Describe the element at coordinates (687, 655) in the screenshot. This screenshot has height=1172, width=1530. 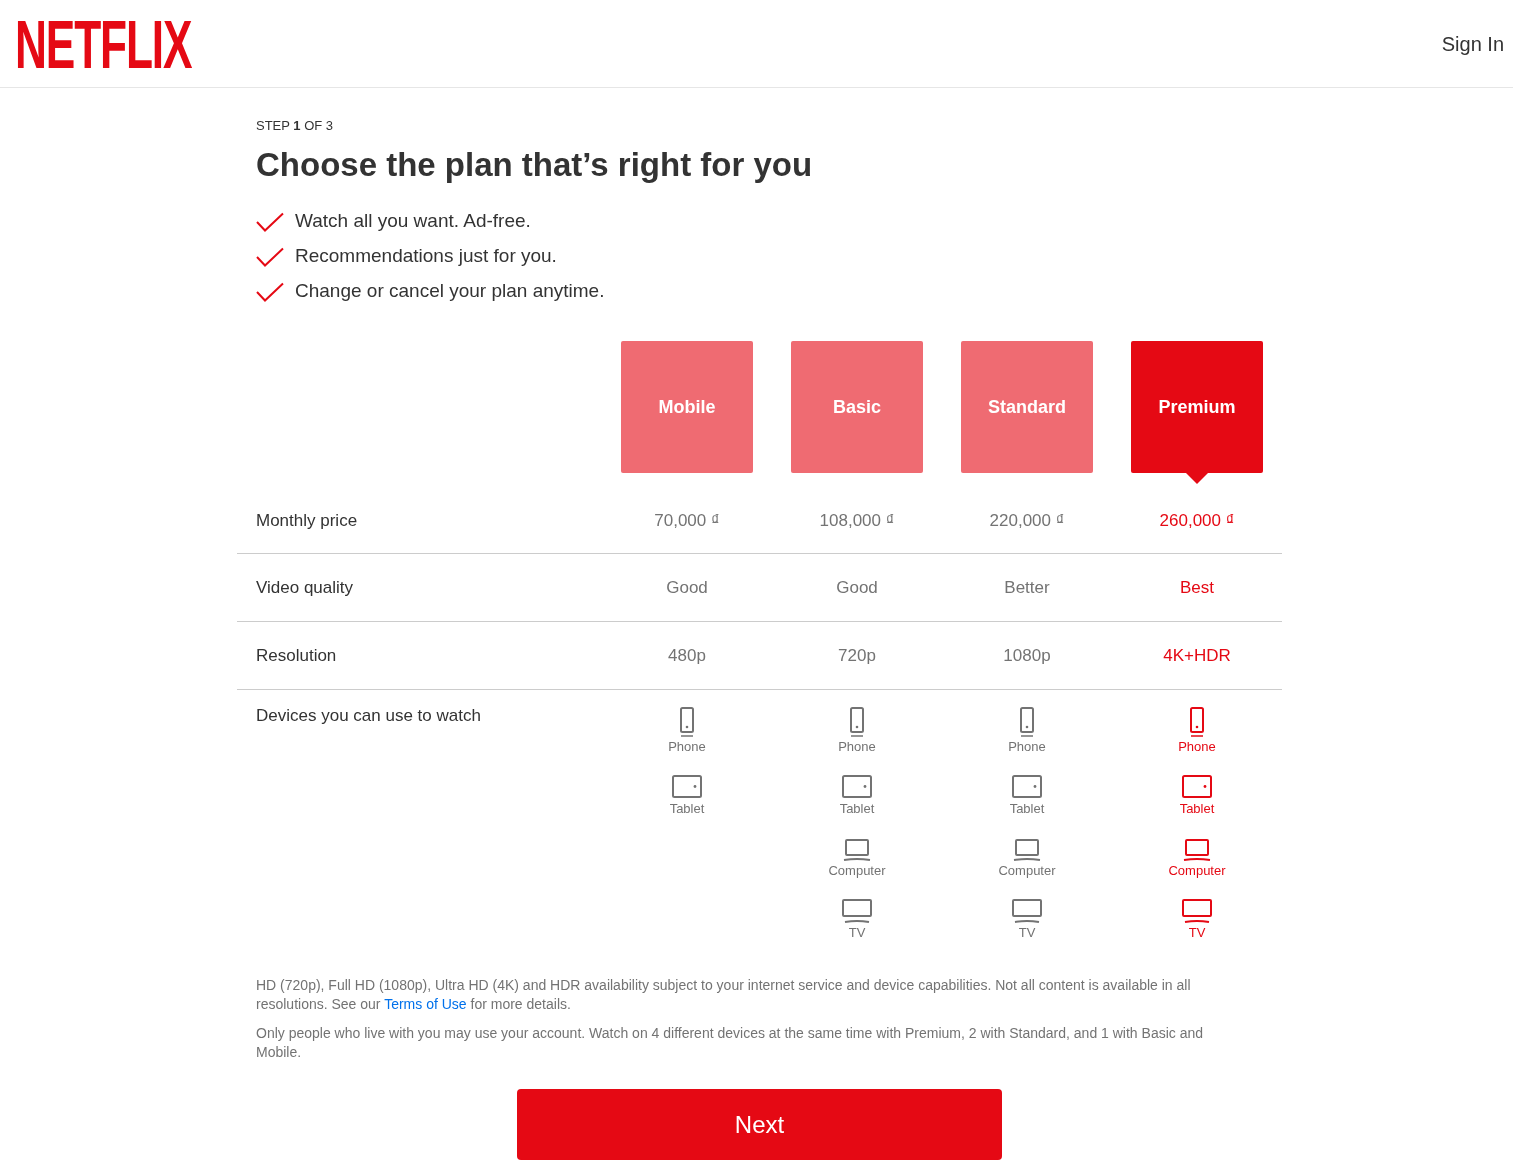
I see `table-cell: 480p` at that location.